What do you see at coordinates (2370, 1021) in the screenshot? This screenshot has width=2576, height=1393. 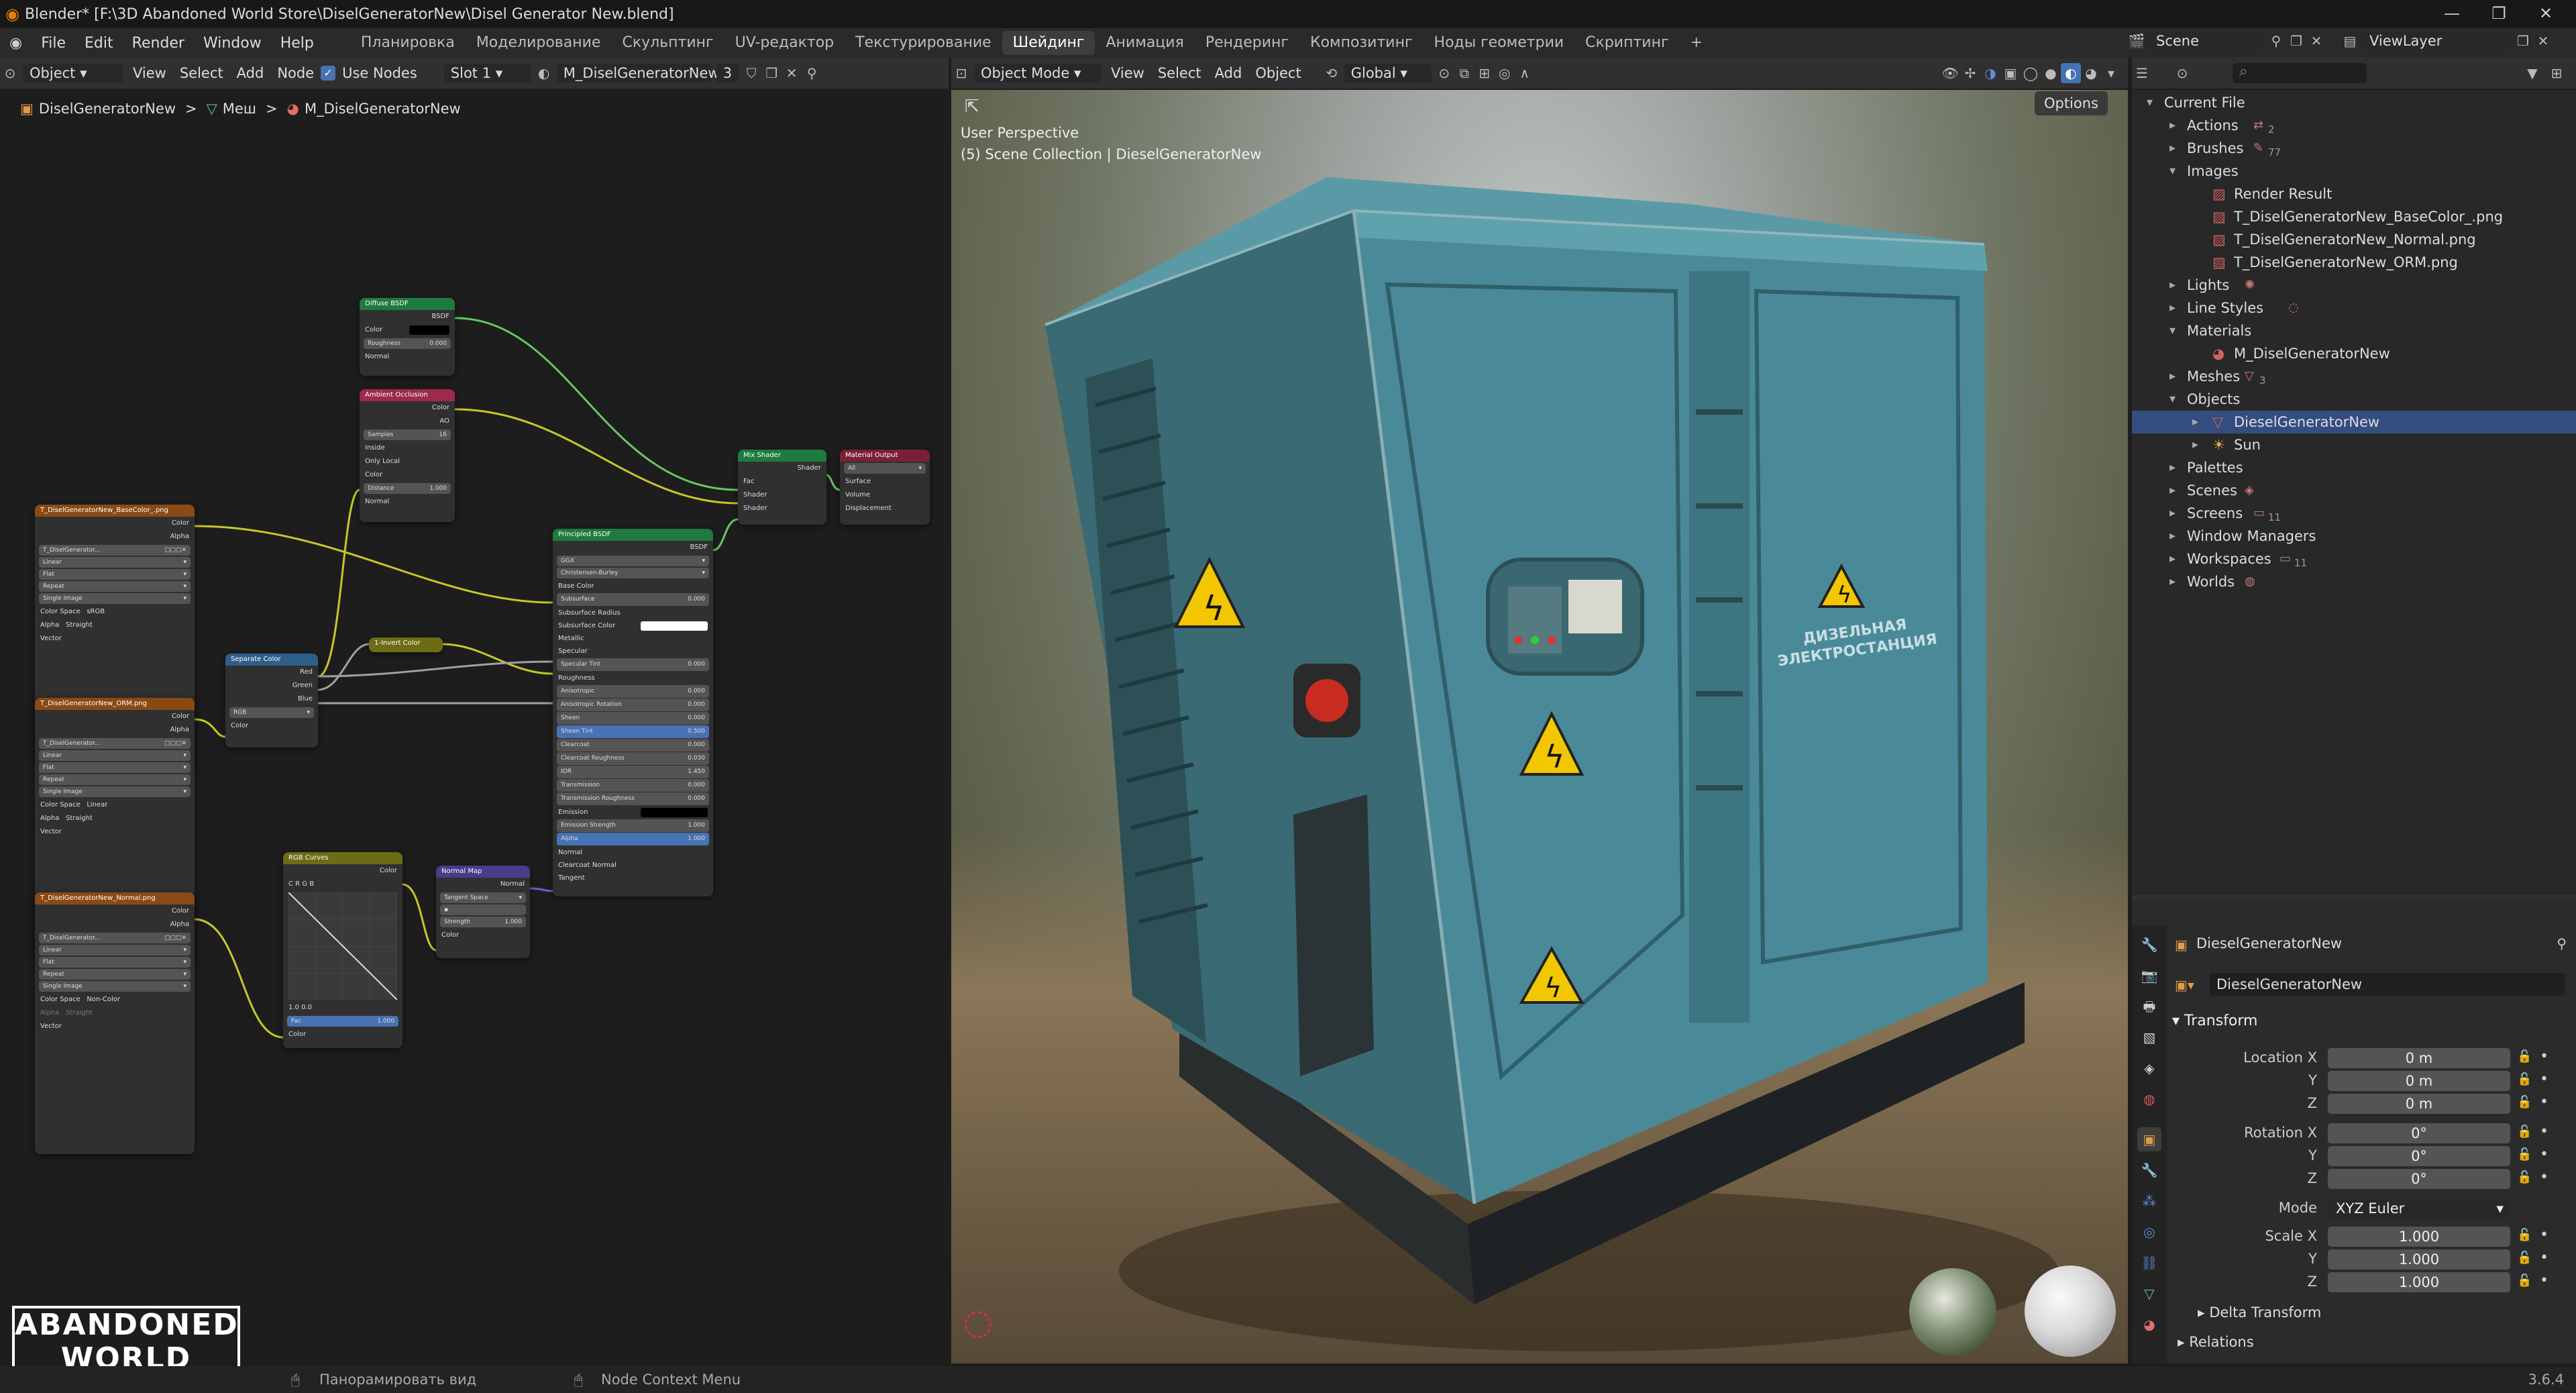 I see `transform-panel-header: ▾ Transform` at bounding box center [2370, 1021].